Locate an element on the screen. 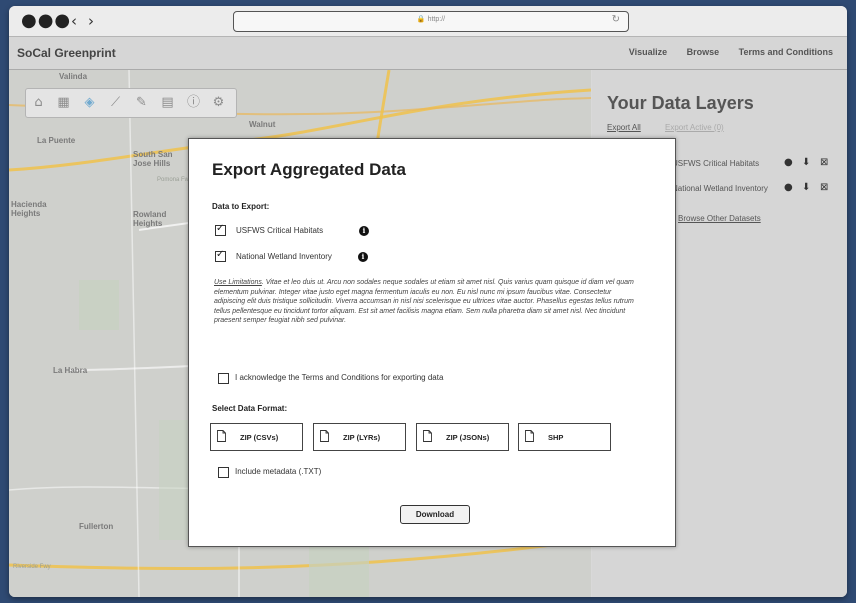 This screenshot has height=603, width=856. map-label: Valinda is located at coordinates (73, 76).